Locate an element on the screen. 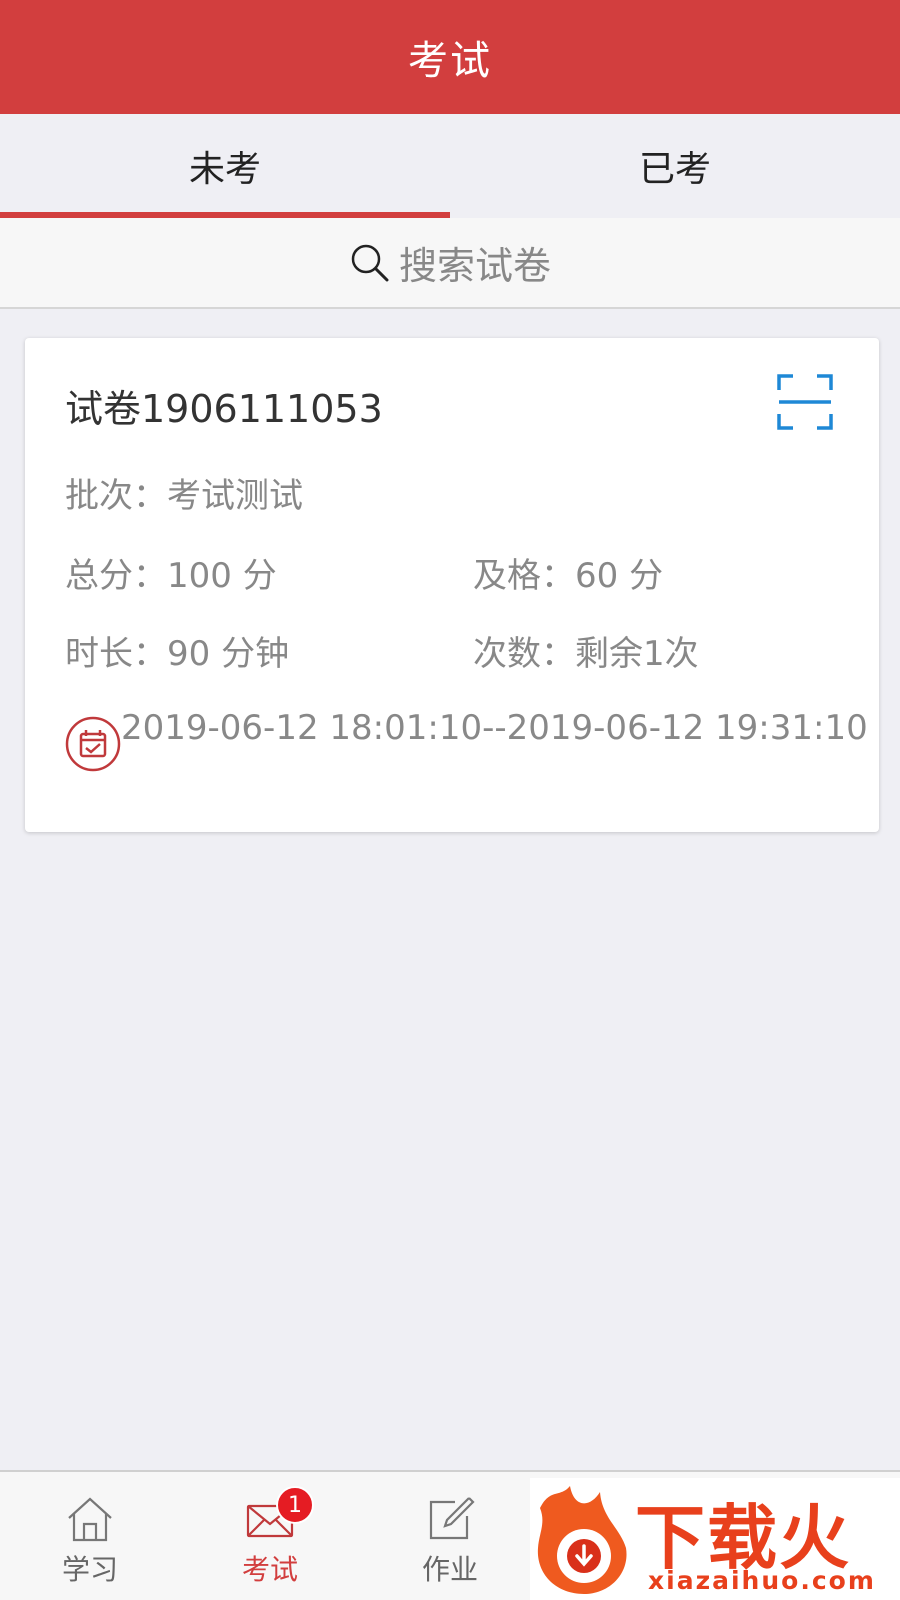 Image resolution: width=900 pixels, height=1600 pixels. tab-not-taken: 未考 is located at coordinates (225, 166).